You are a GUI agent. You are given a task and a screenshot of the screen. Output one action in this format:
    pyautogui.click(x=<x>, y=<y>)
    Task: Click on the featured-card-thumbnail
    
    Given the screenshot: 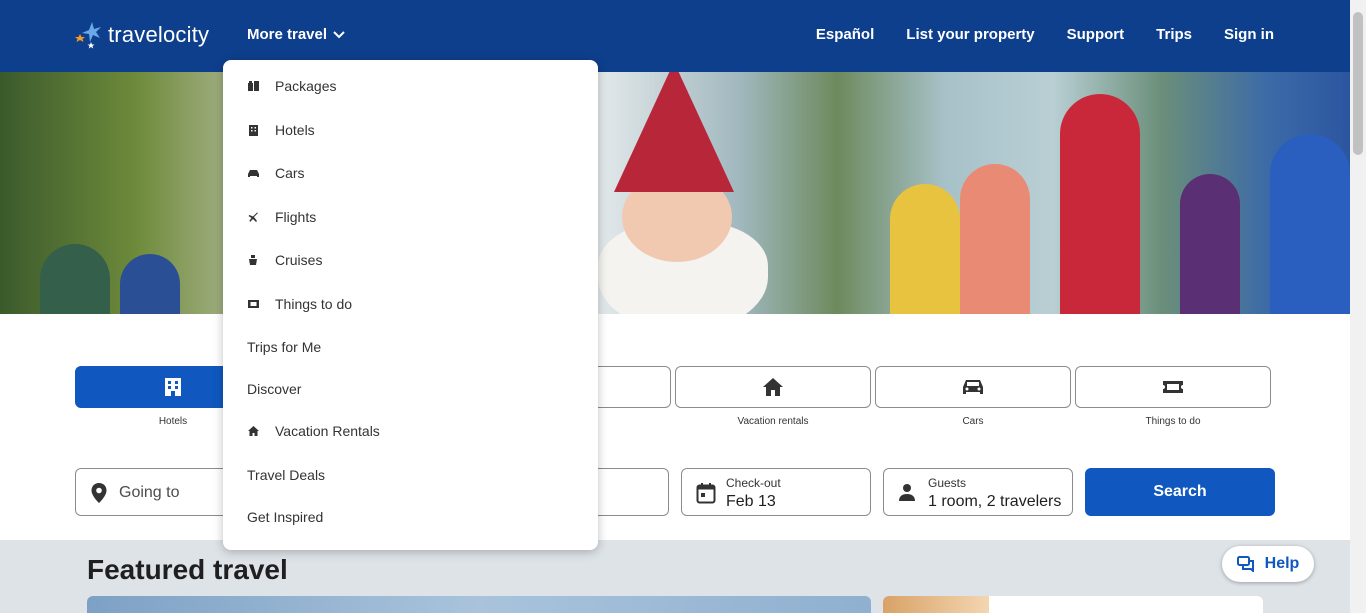 What is the action you would take?
    pyautogui.click(x=936, y=604)
    